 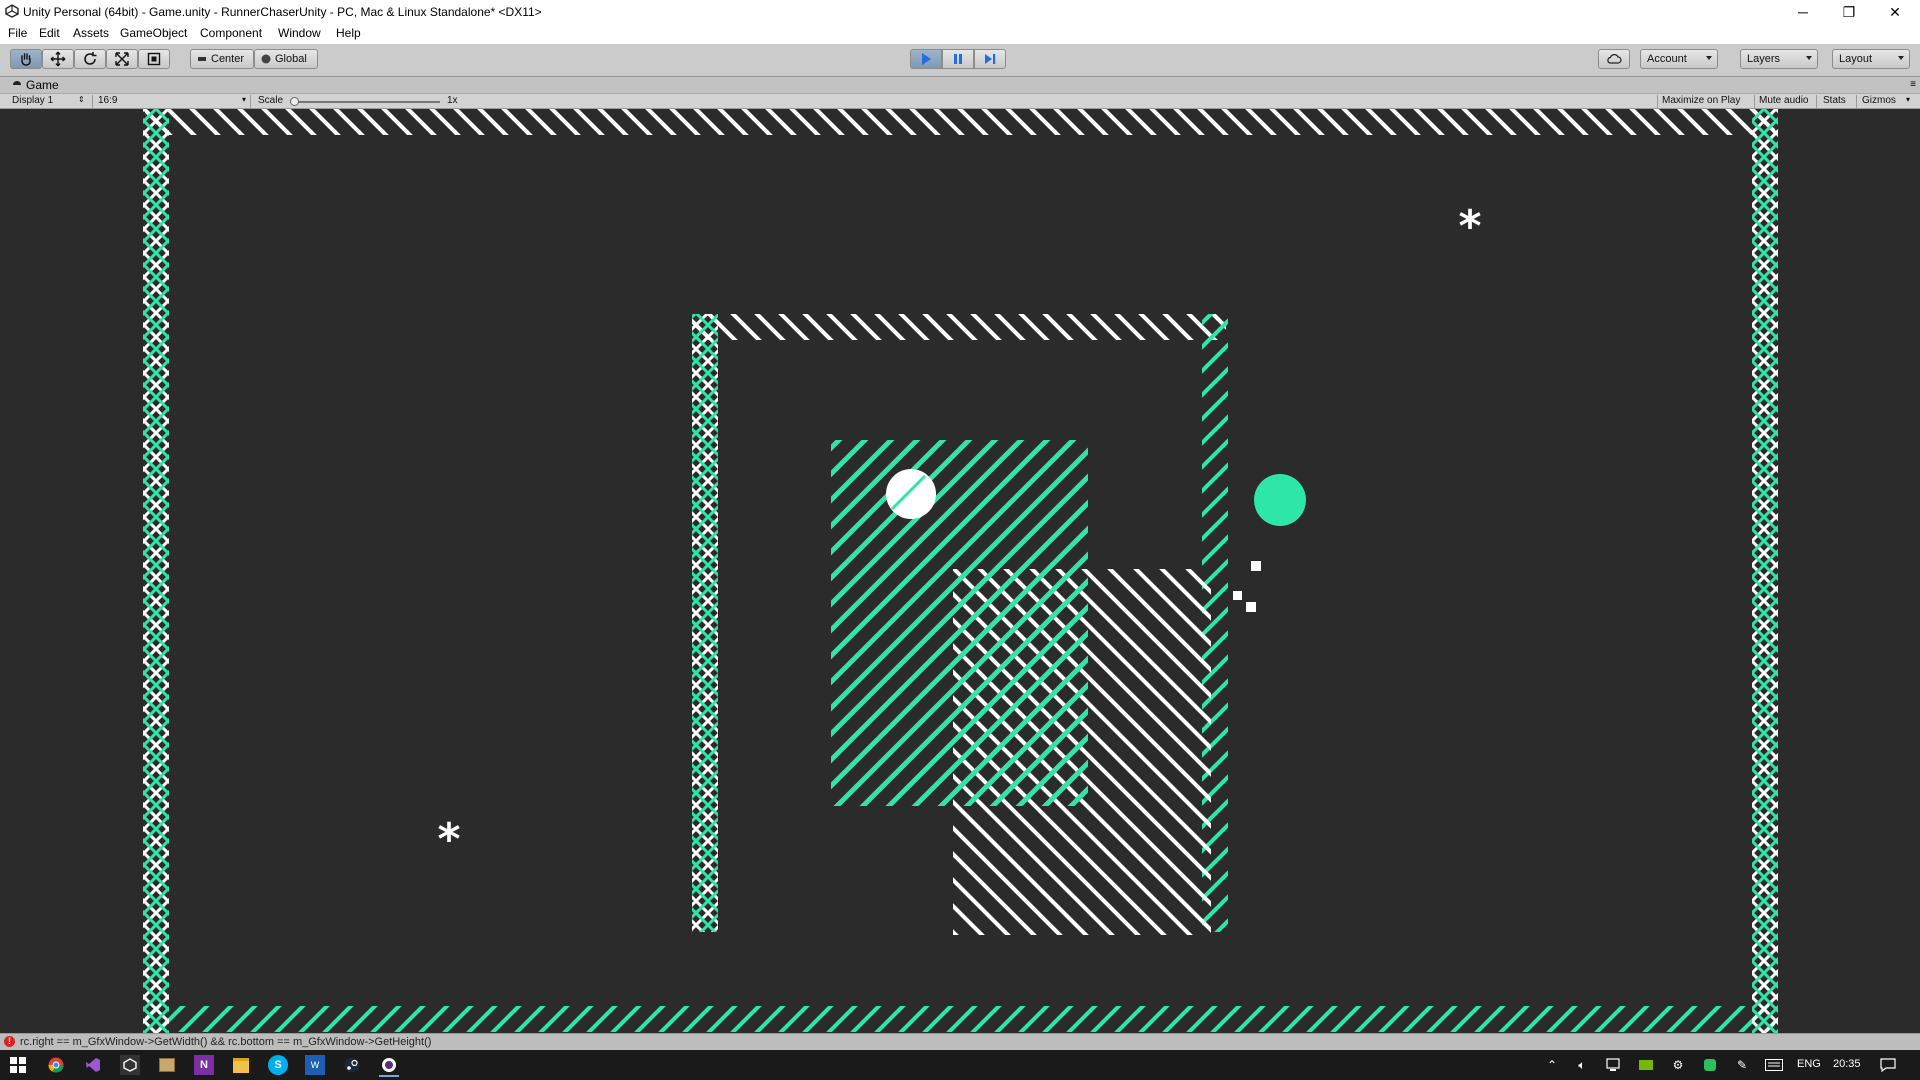 I want to click on menu-file: File, so click(x=17, y=33).